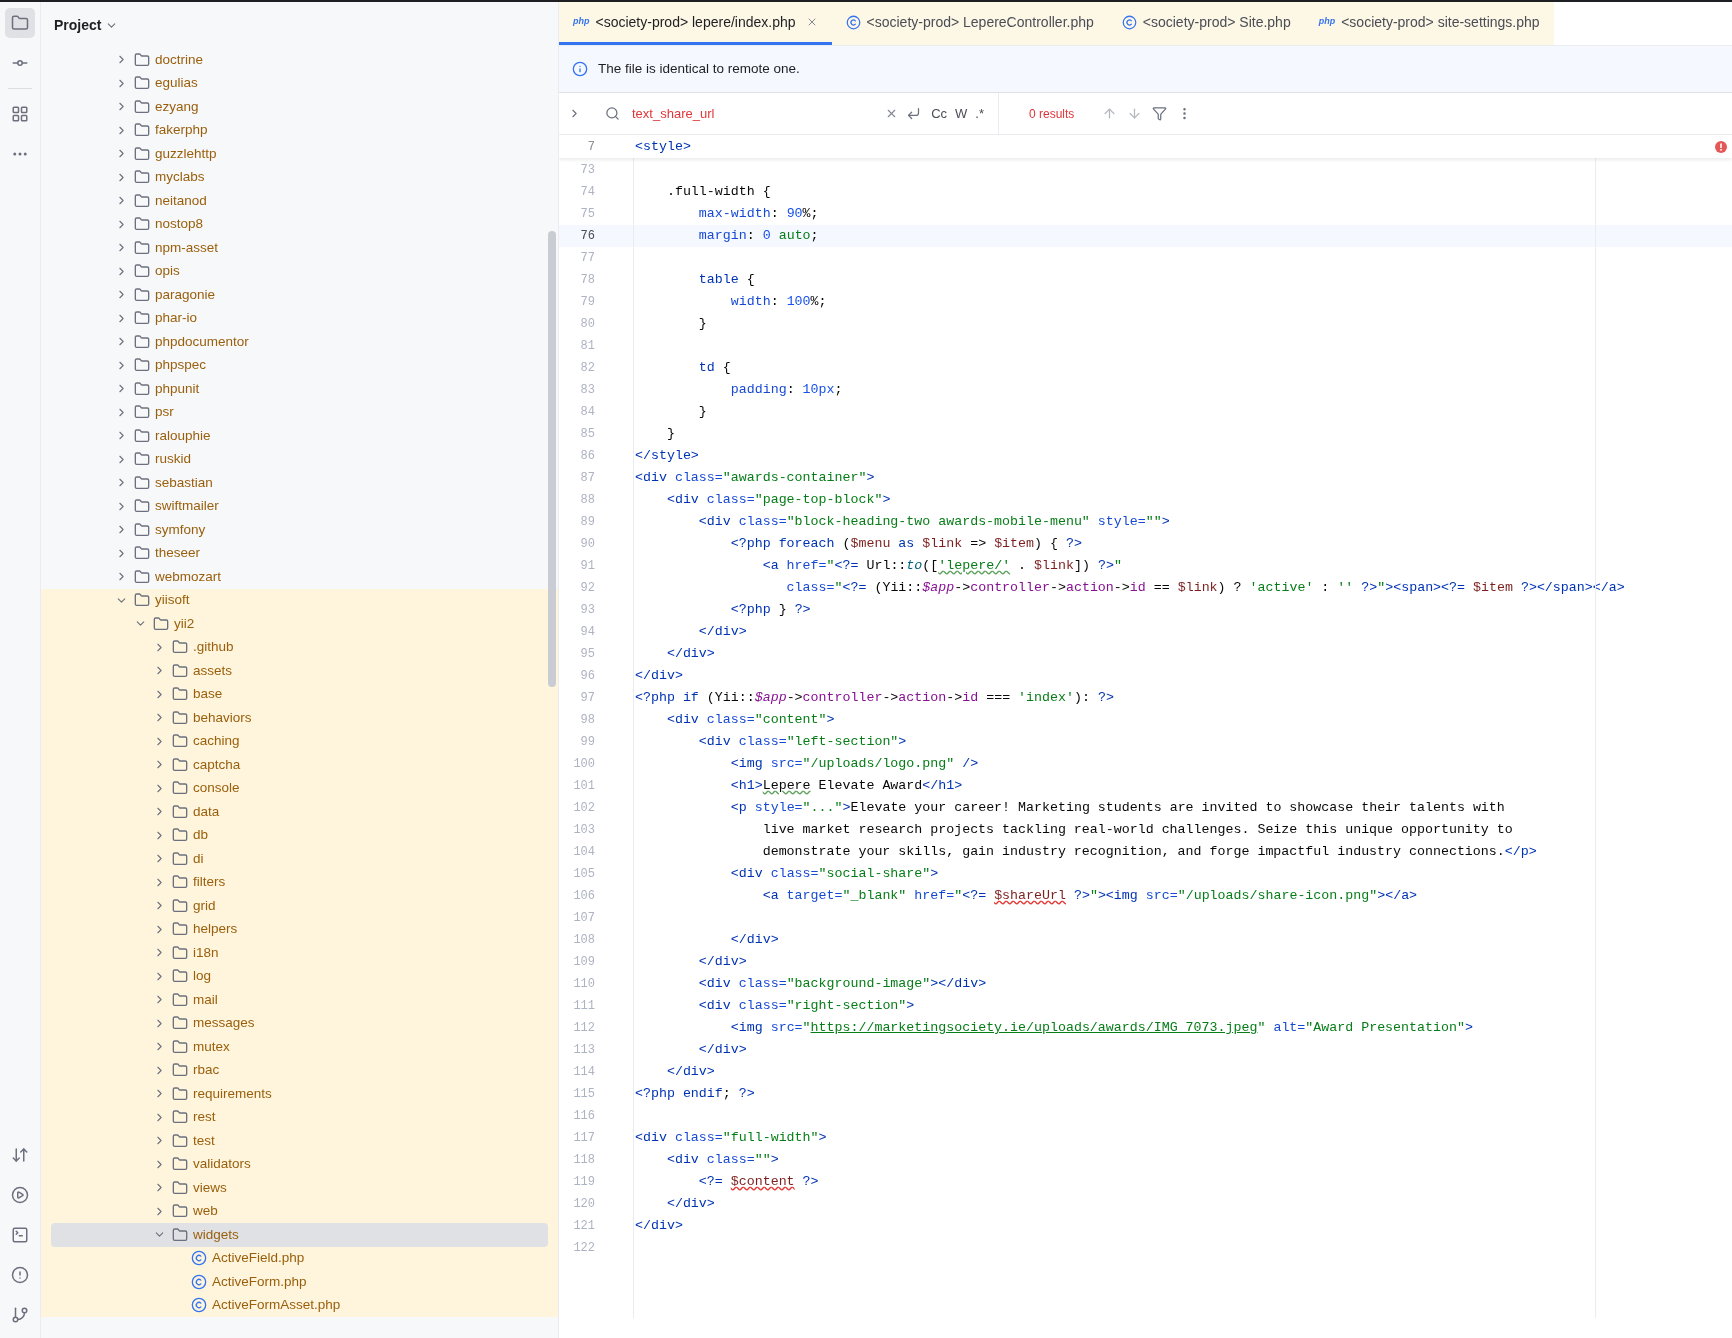  I want to click on tree-item: phpunit, so click(299, 389).